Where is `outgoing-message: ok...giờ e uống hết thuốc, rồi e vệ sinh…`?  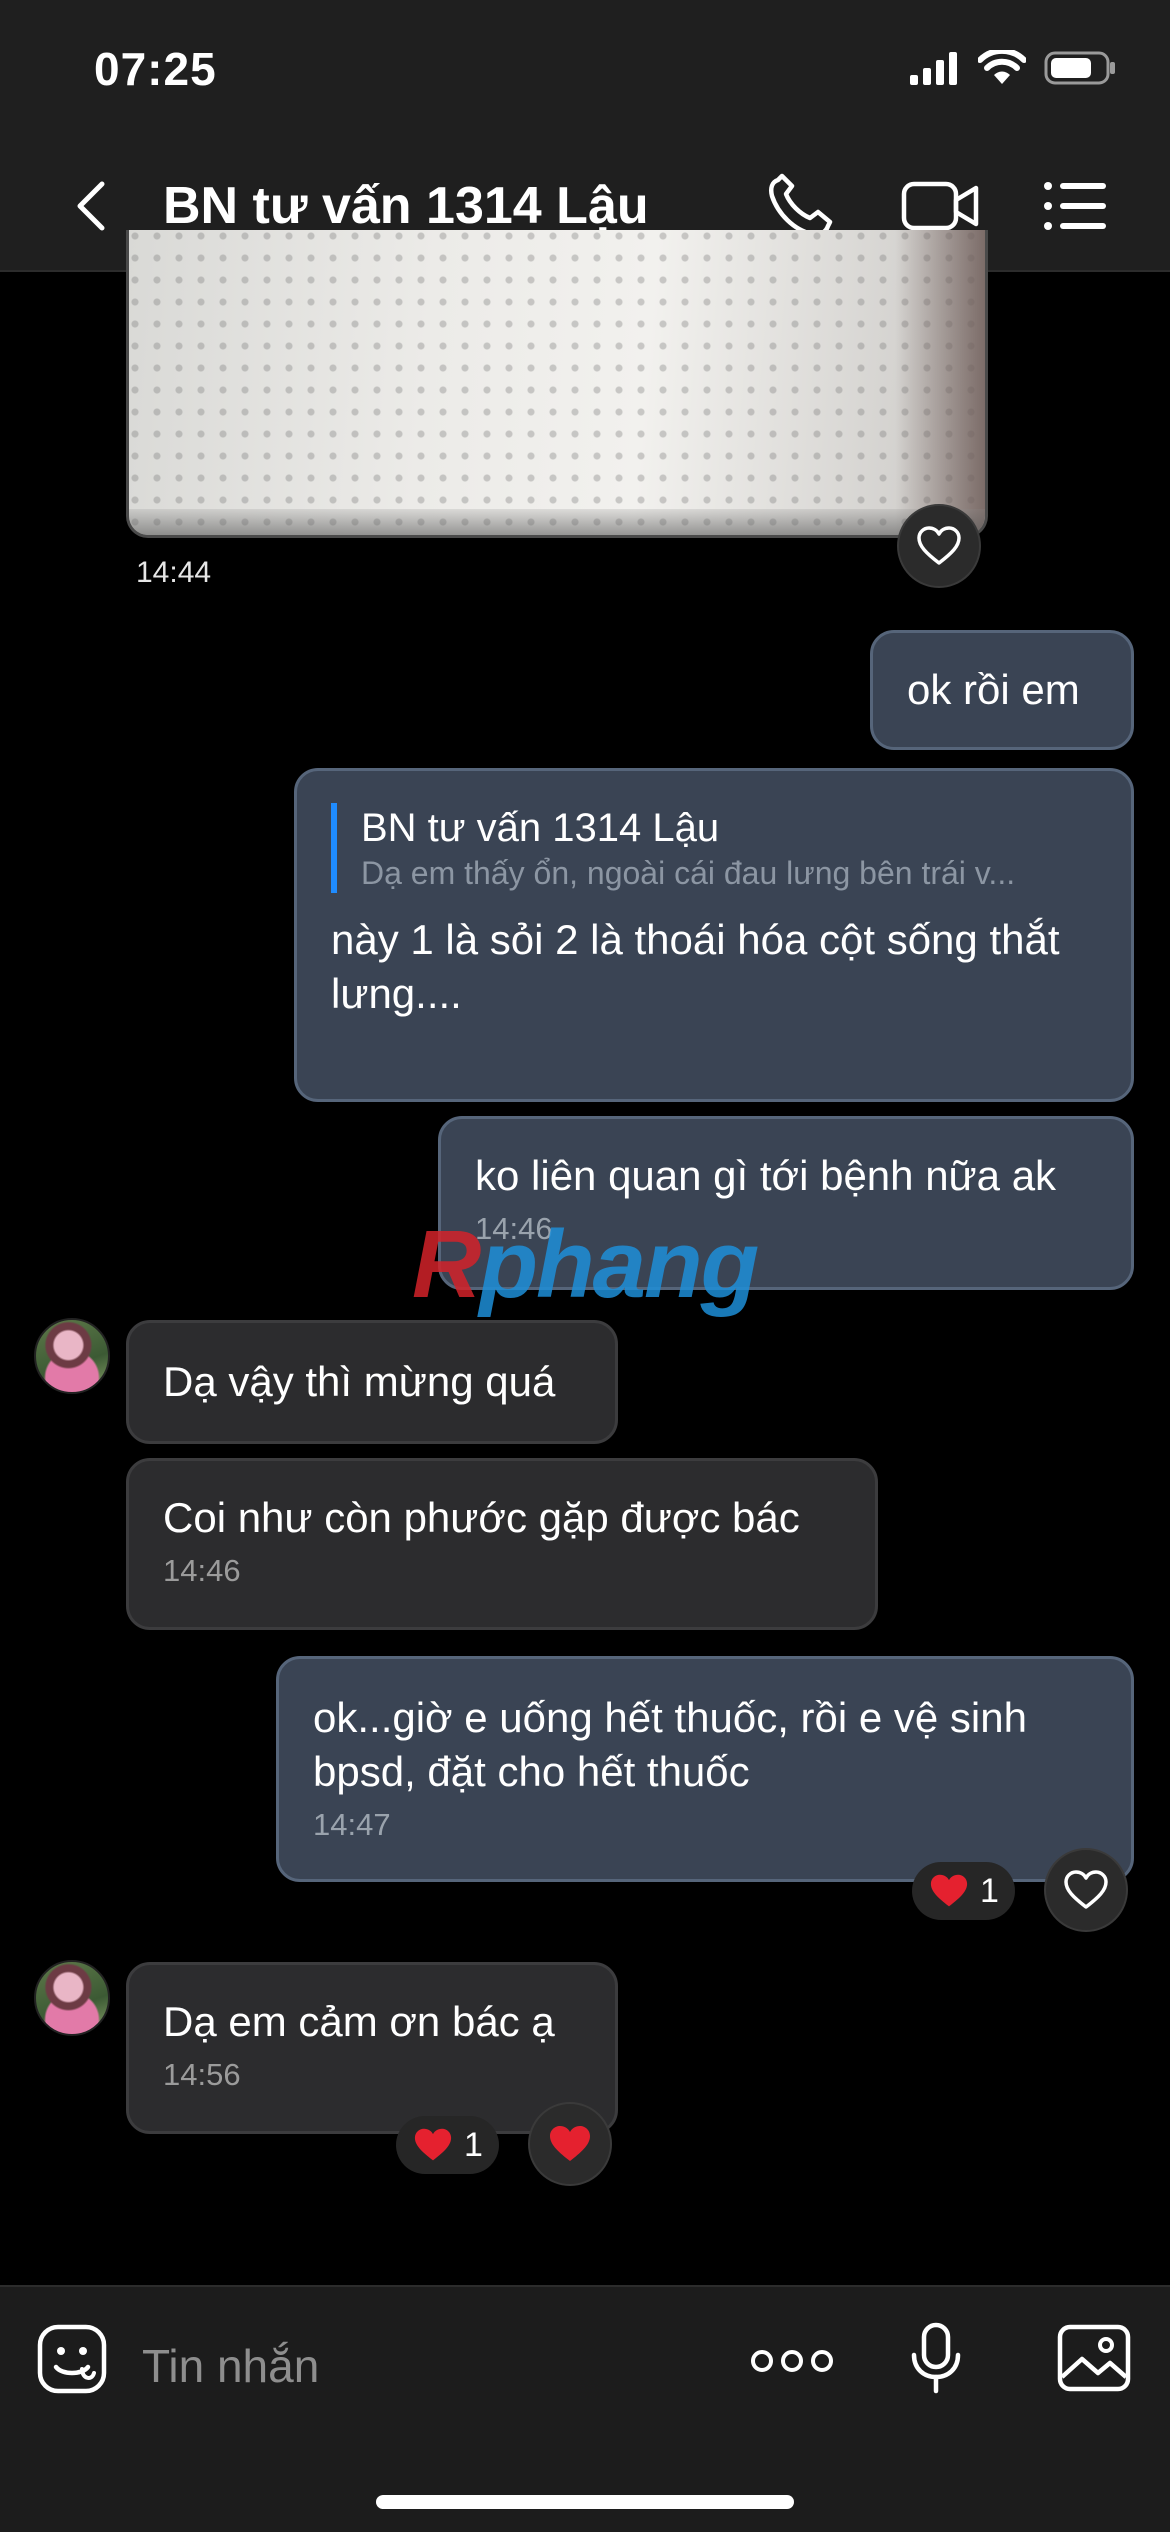 outgoing-message: ok...giờ e uống hết thuốc, rồi e vệ sinh… is located at coordinates (705, 1769).